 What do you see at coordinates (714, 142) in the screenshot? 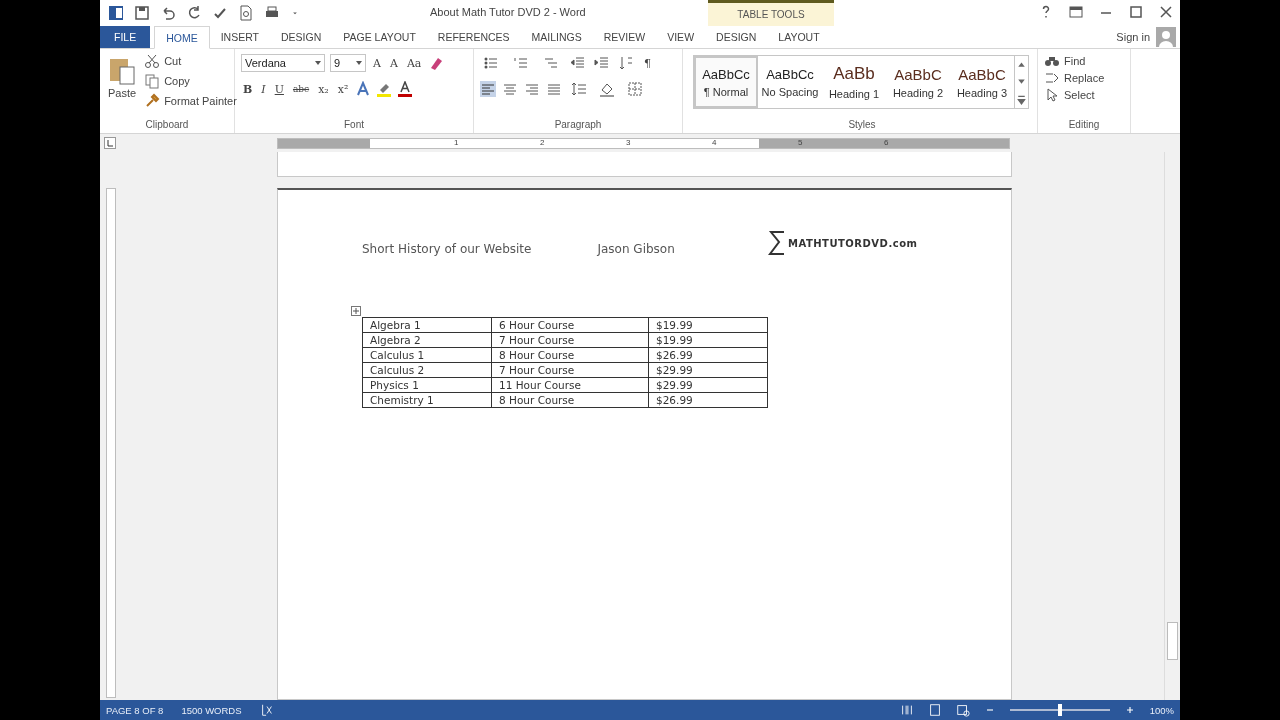
I see `ruler-number: 4` at bounding box center [714, 142].